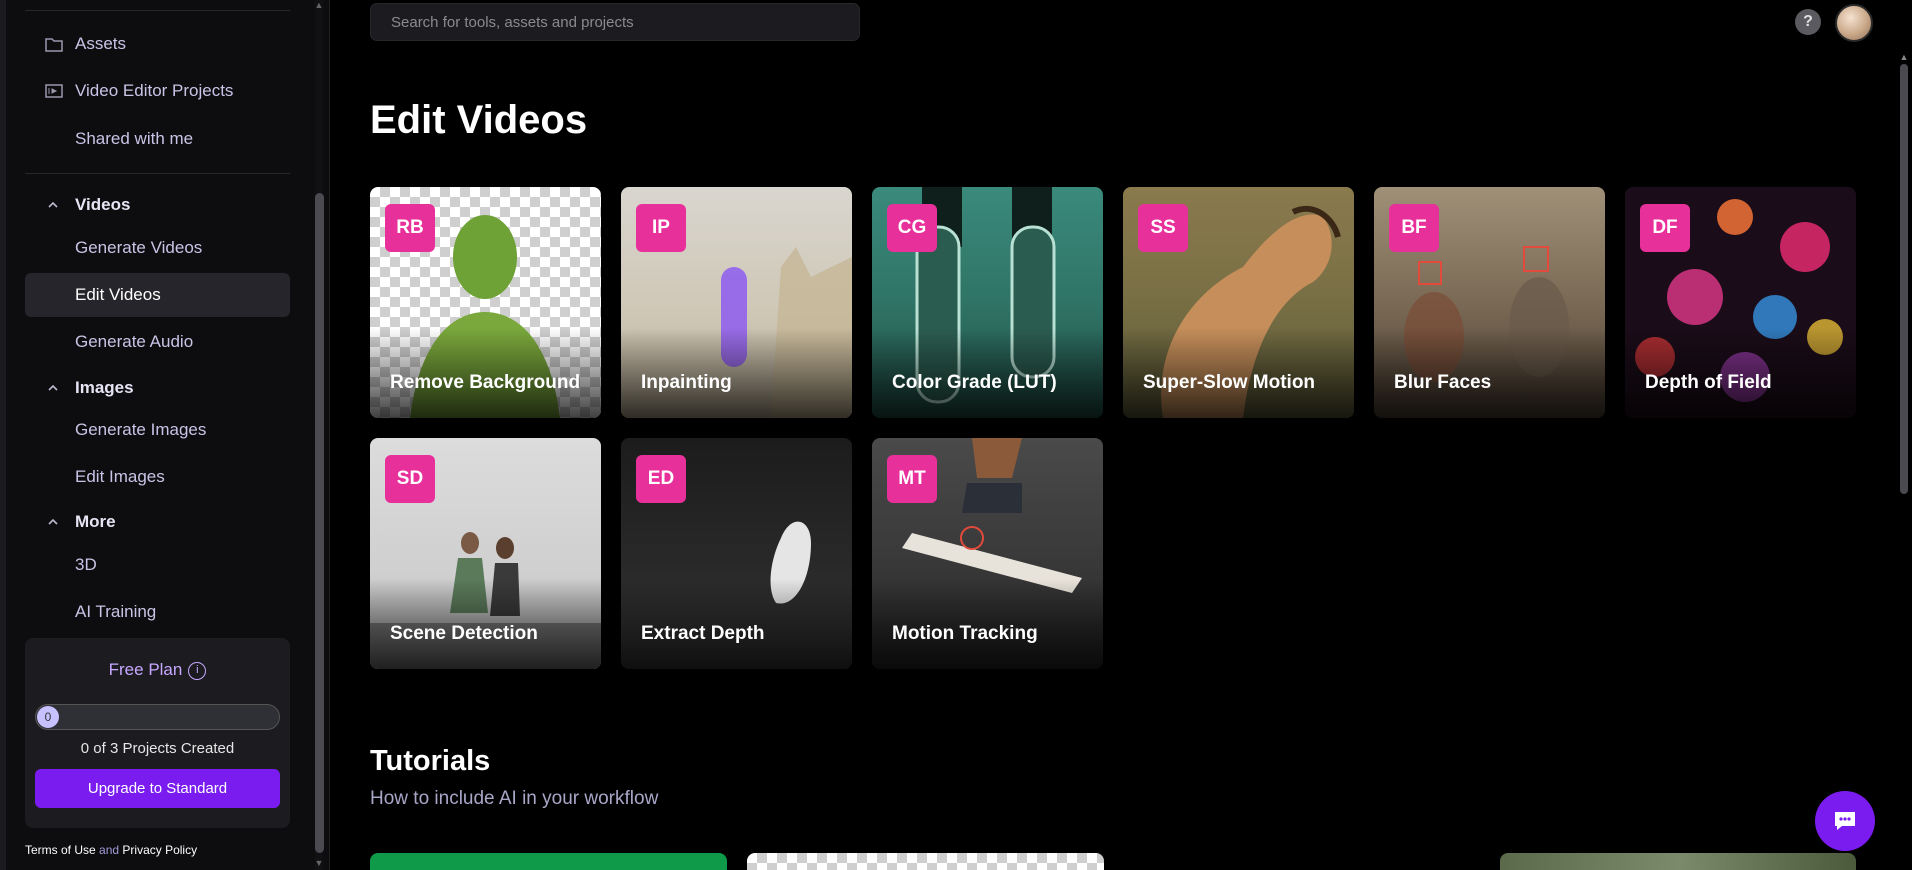  What do you see at coordinates (157, 388) in the screenshot?
I see `section-images-toggle: Images` at bounding box center [157, 388].